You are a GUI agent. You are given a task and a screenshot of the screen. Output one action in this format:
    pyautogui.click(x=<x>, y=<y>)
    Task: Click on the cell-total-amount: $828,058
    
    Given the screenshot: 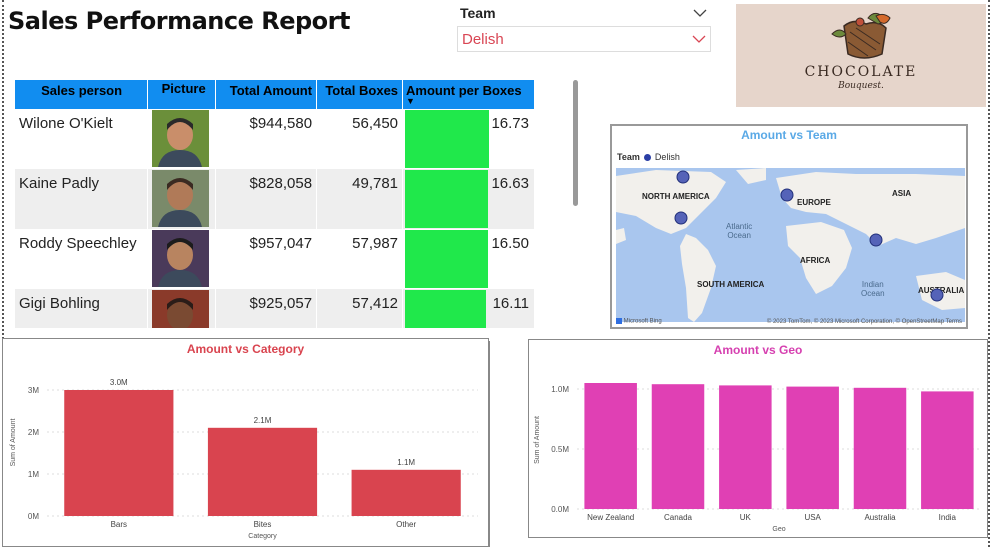 What is the action you would take?
    pyautogui.click(x=266, y=199)
    